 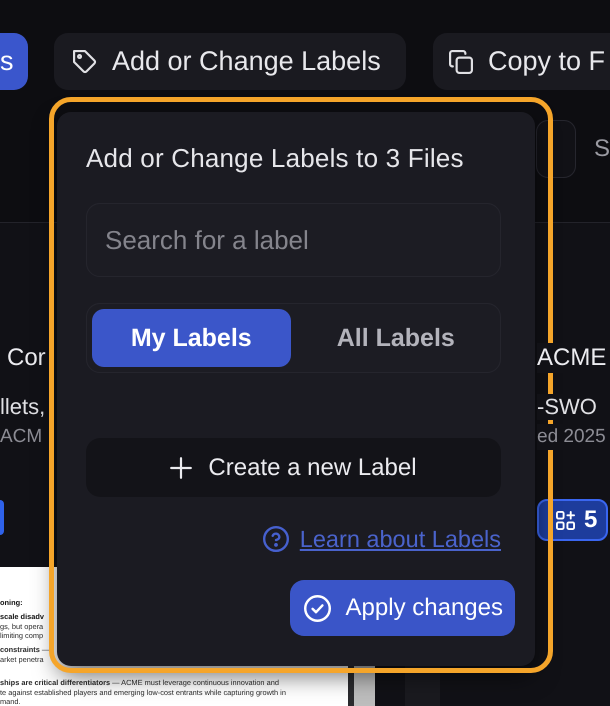 What do you see at coordinates (85, 62) in the screenshot?
I see `tag-icon` at bounding box center [85, 62].